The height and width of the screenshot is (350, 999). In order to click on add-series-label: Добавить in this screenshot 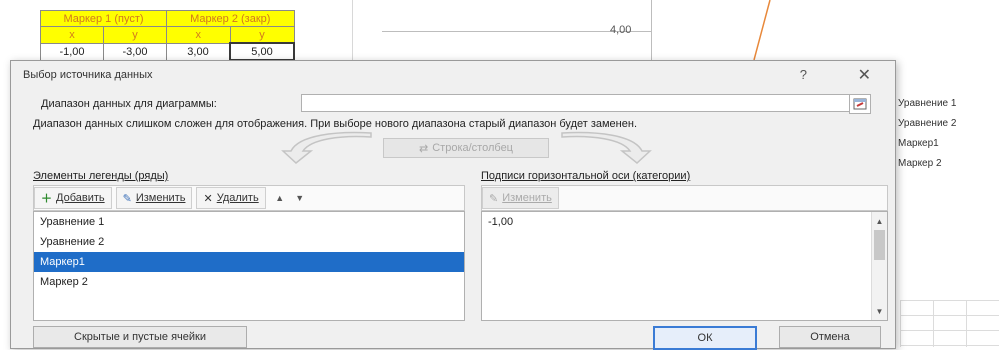, I will do `click(80, 198)`.